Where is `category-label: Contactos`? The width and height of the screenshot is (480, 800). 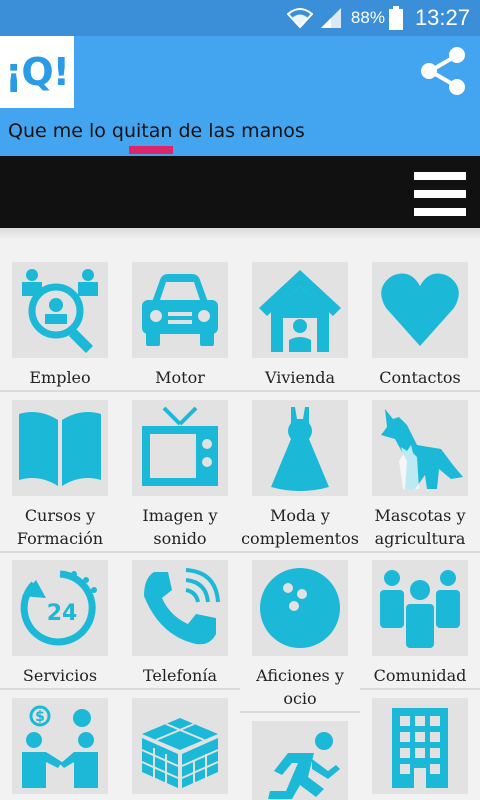 category-label: Contactos is located at coordinates (420, 377).